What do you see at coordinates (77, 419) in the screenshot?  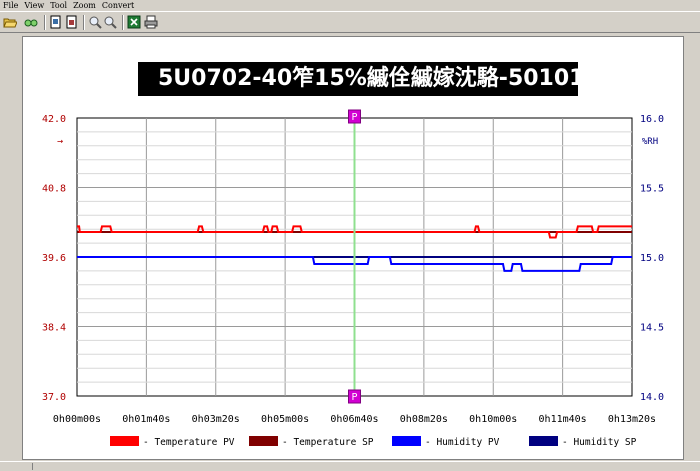 I see `x-axis-tick-label: 0h00m00s` at bounding box center [77, 419].